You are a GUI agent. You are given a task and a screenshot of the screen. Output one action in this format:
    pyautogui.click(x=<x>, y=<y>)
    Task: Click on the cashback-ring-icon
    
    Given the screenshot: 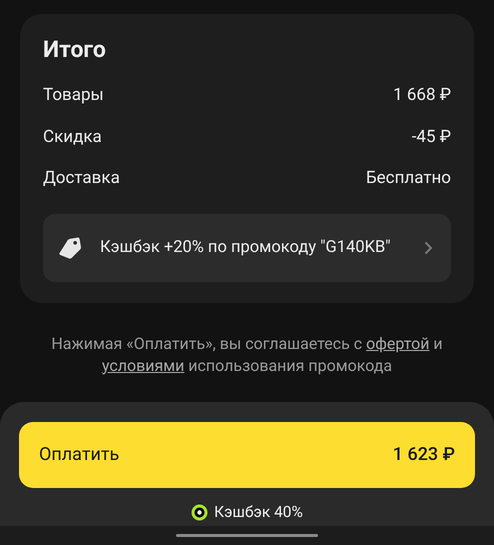 What is the action you would take?
    pyautogui.click(x=199, y=512)
    